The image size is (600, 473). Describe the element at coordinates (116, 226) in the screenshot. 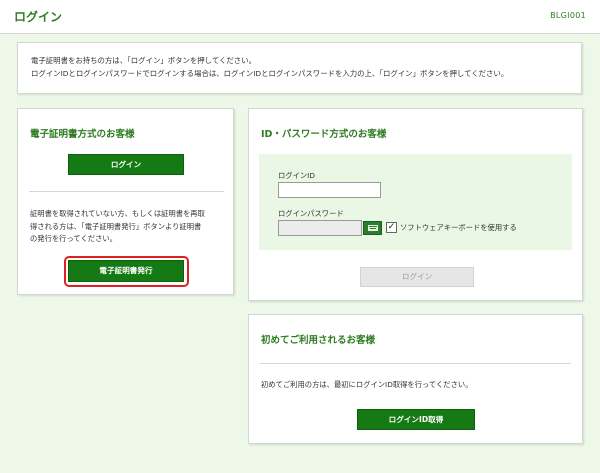

I see `certificate-description-line: 得される方は、「電子証明書発行」ボタンより証明書` at that location.